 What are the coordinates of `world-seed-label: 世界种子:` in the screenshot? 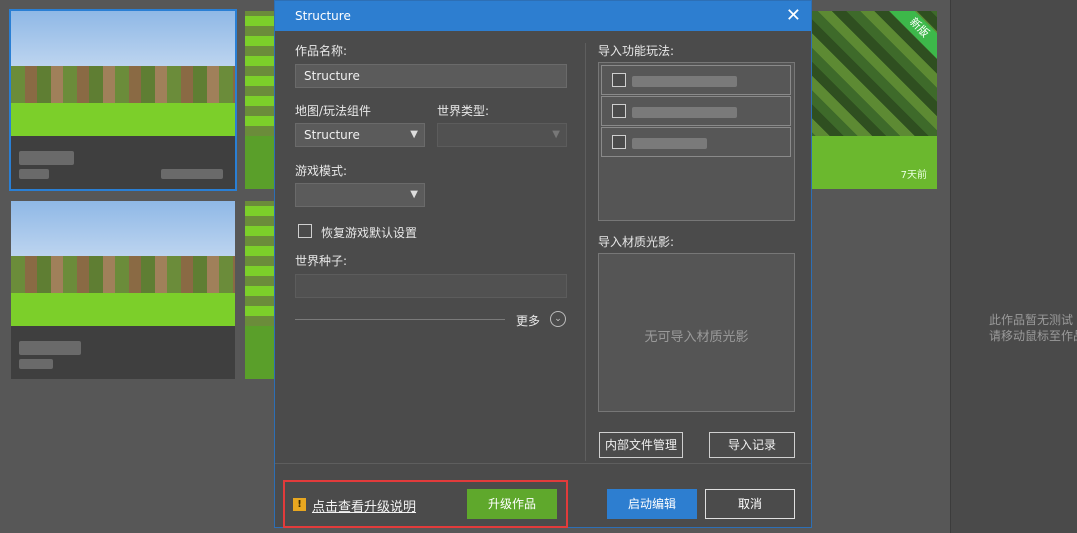 It's located at (321, 261).